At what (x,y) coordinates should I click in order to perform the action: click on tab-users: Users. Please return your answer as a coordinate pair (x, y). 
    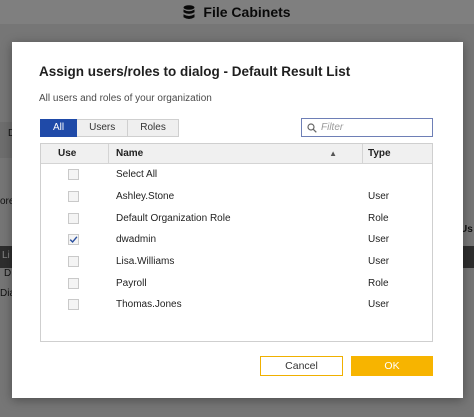
    Looking at the image, I should click on (103, 128).